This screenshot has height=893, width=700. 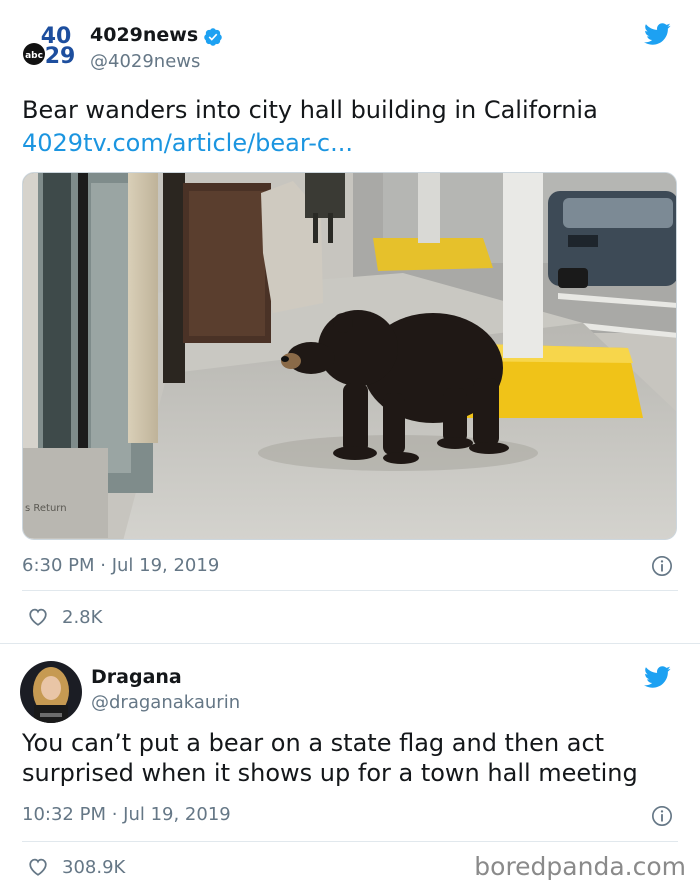 What do you see at coordinates (34, 56) in the screenshot?
I see `svg-text: abc` at bounding box center [34, 56].